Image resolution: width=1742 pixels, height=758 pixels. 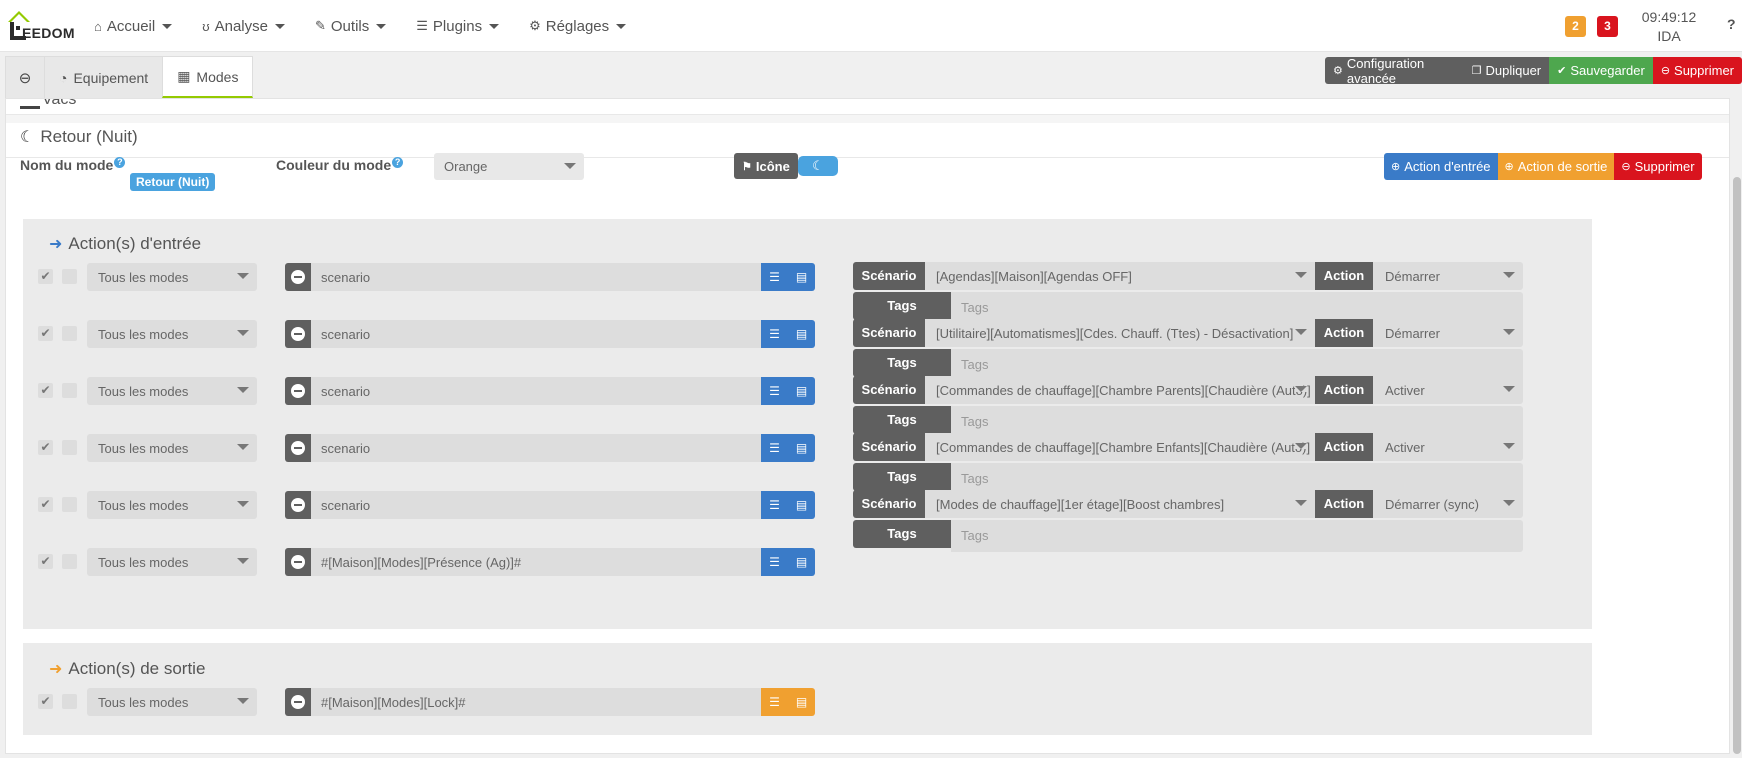 What do you see at coordinates (1394, 71) in the screenshot?
I see `config-avancee-button: ⚙ Configuration avancée` at bounding box center [1394, 71].